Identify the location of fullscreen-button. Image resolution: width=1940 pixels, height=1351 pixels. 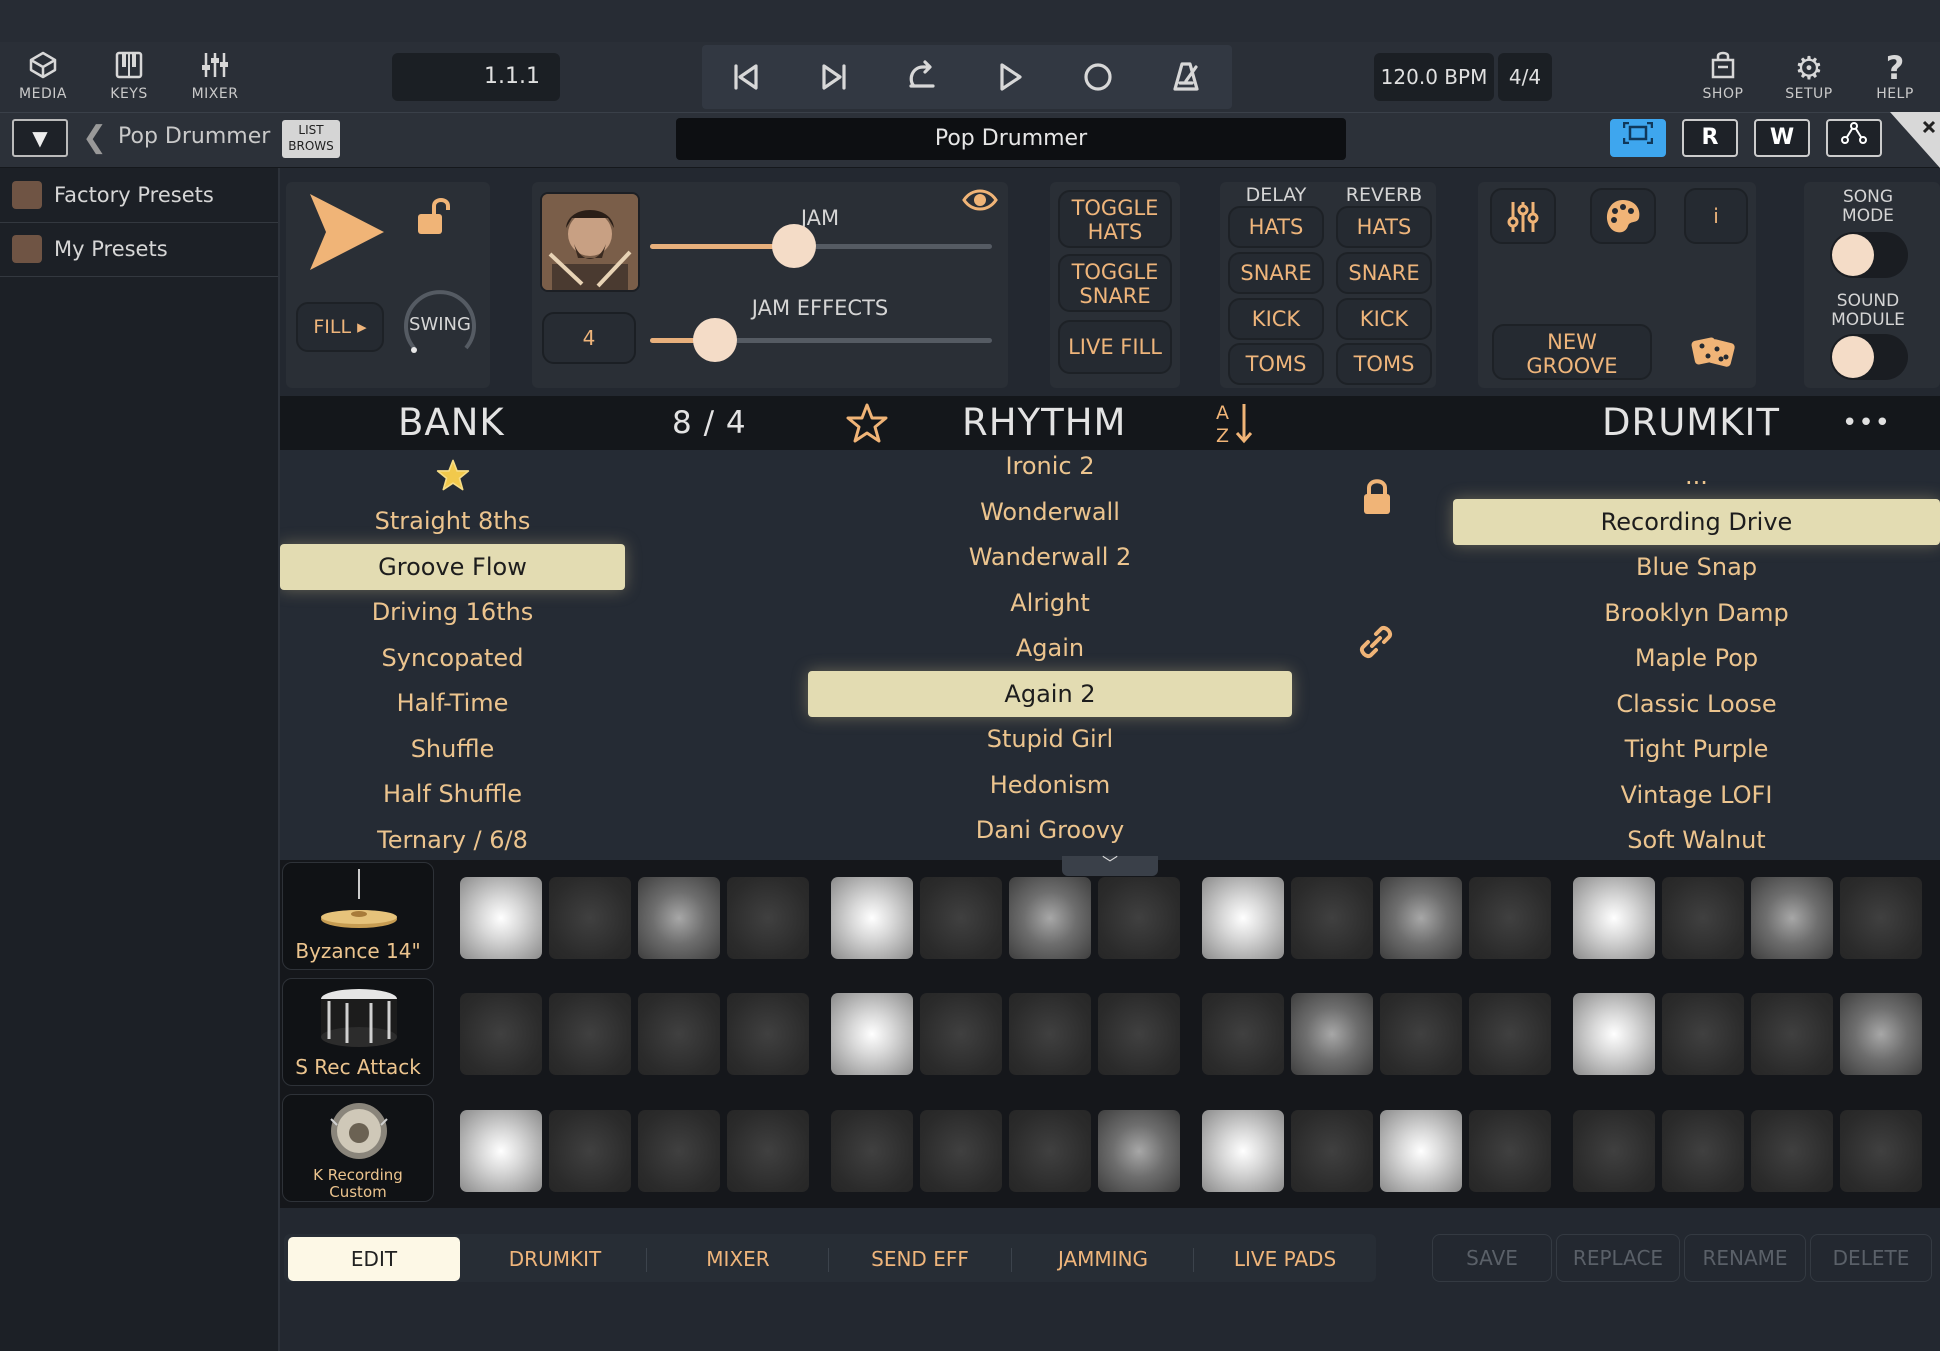
(1638, 138).